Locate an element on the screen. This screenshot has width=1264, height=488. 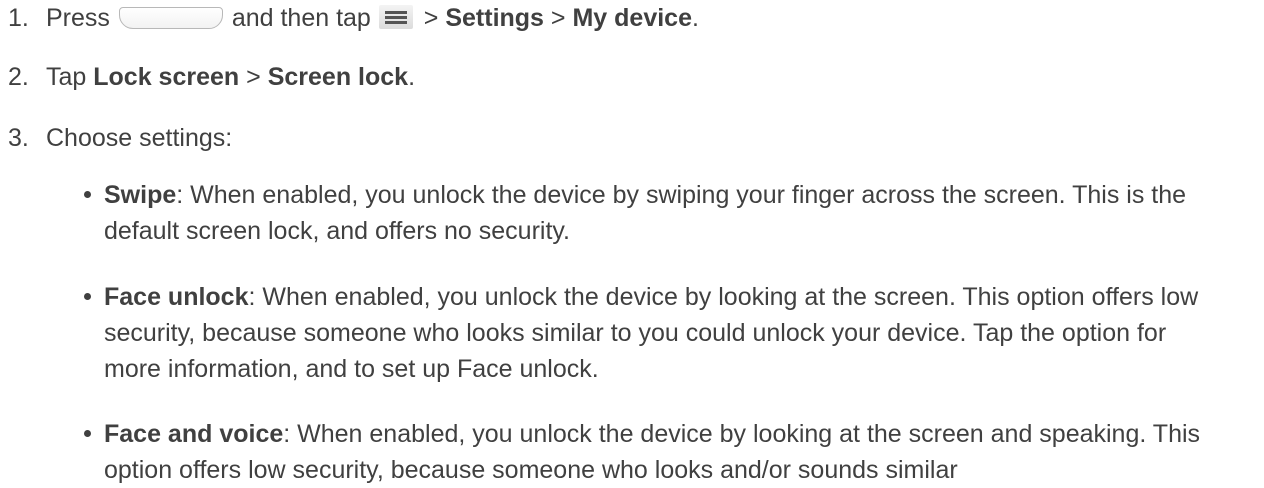
option-title: Swipe is located at coordinates (140, 195).